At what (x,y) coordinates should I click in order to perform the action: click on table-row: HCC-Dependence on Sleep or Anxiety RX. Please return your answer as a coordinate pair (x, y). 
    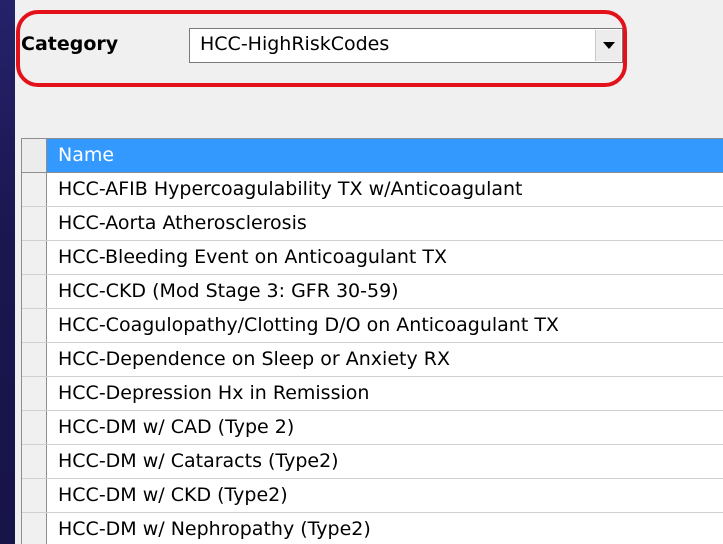
    Looking at the image, I should click on (372, 360).